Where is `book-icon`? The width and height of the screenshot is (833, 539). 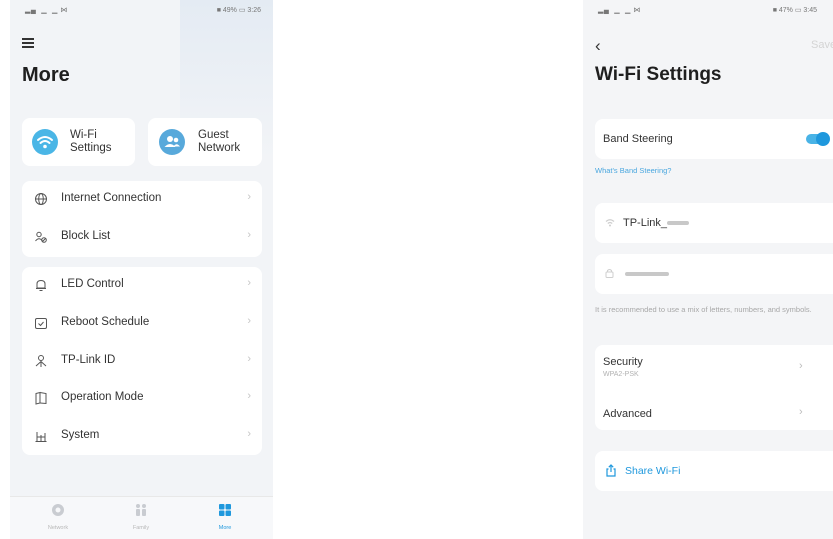
book-icon is located at coordinates (41, 398).